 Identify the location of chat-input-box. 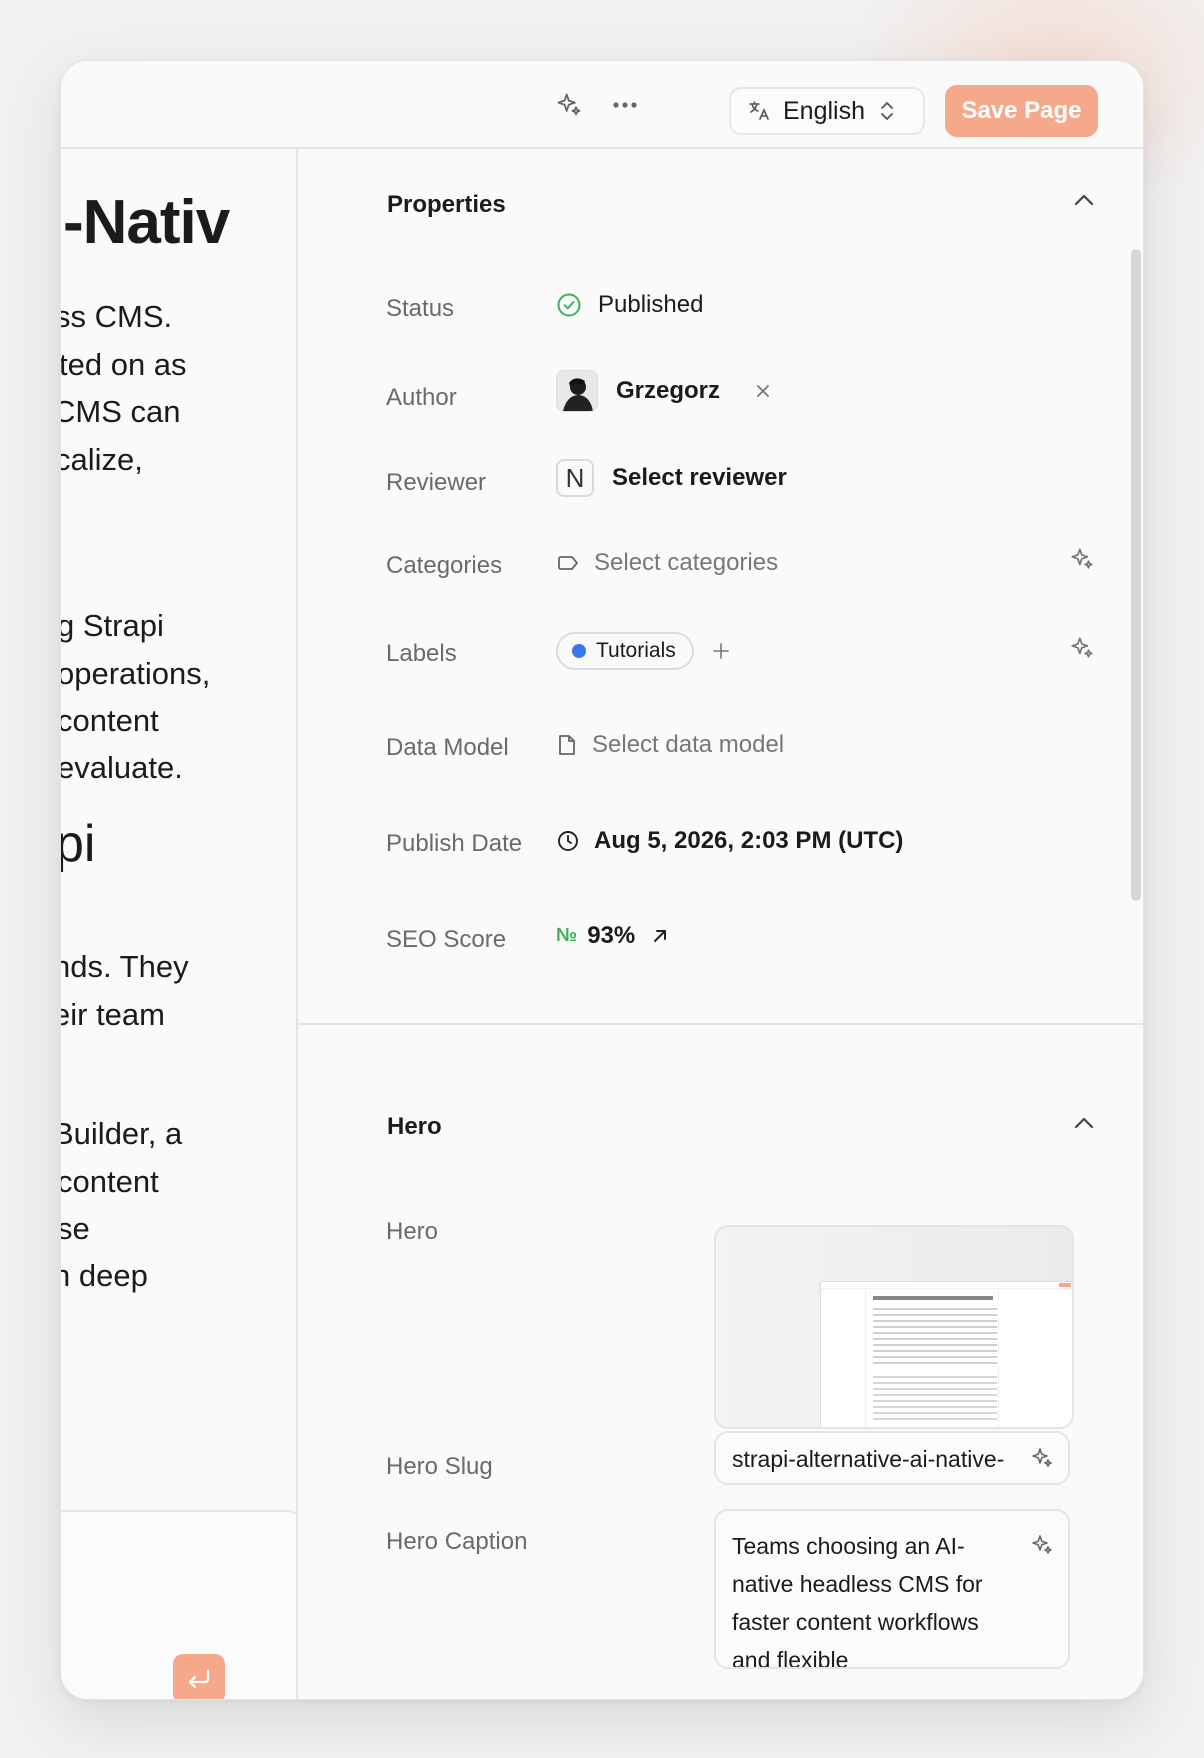
(178, 1604).